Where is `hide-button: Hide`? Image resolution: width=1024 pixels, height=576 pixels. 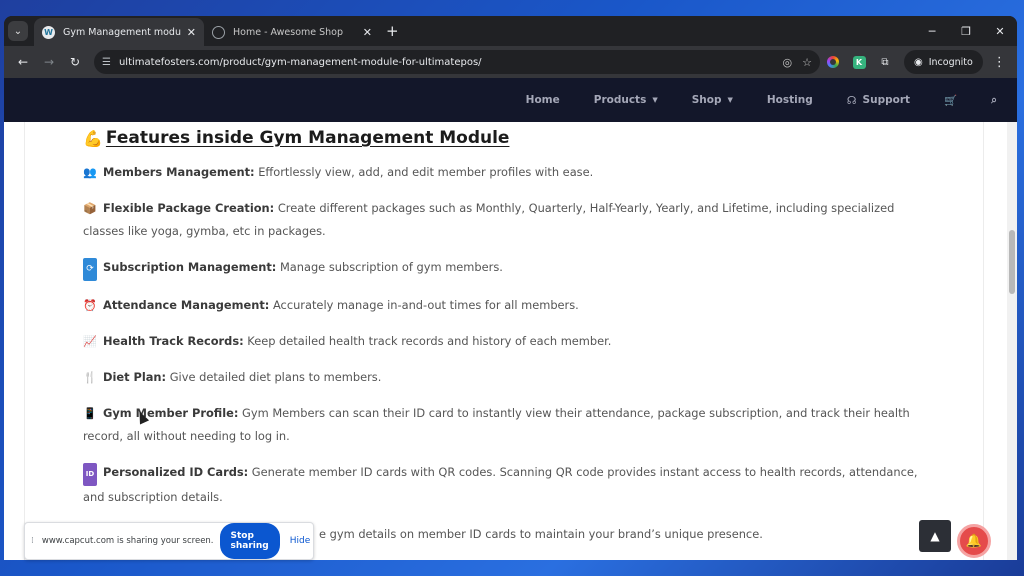
hide-button: Hide is located at coordinates (300, 541).